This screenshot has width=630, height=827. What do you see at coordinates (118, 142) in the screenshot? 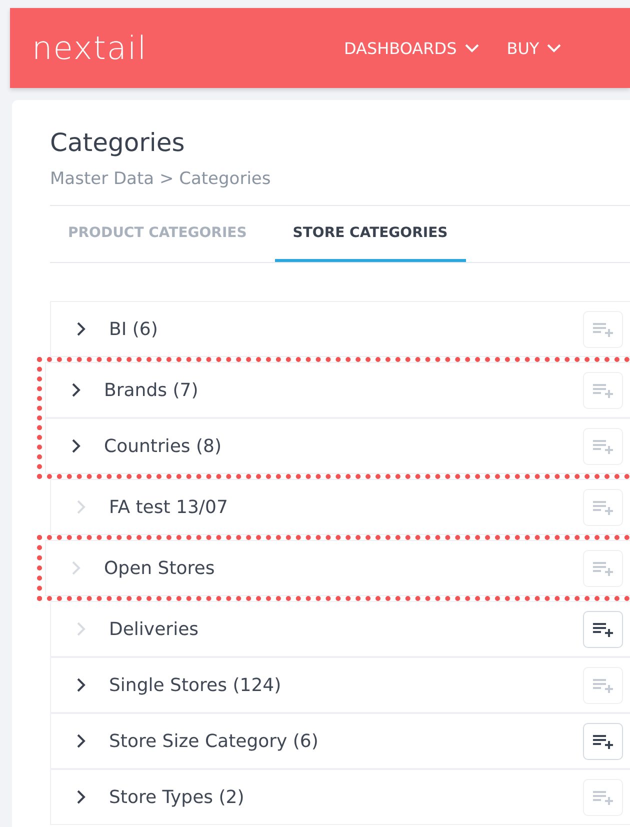
I see `page-title: Categories` at bounding box center [118, 142].